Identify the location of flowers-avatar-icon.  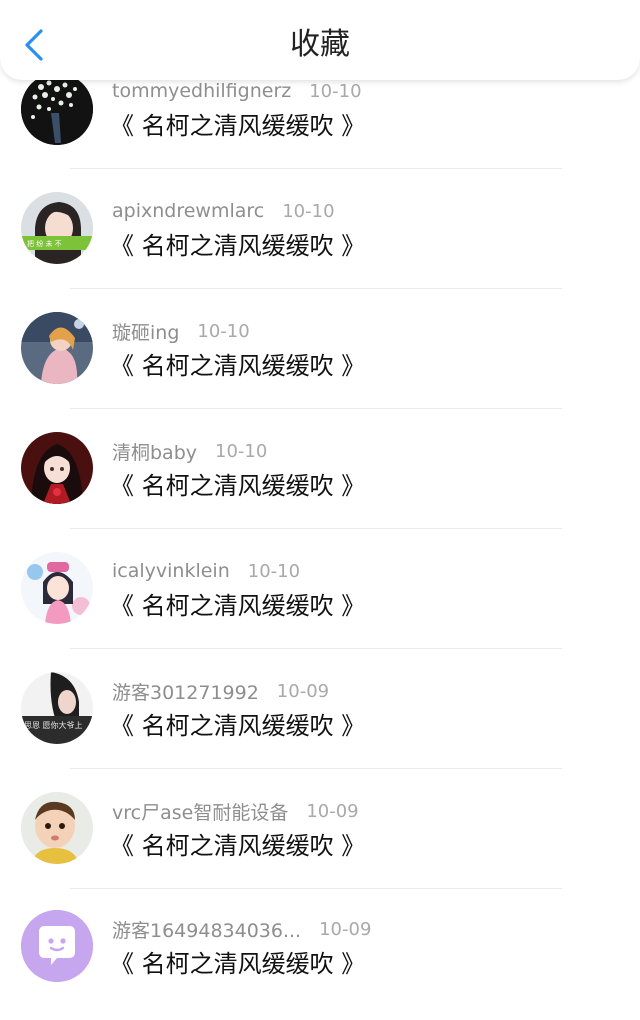
(57, 109).